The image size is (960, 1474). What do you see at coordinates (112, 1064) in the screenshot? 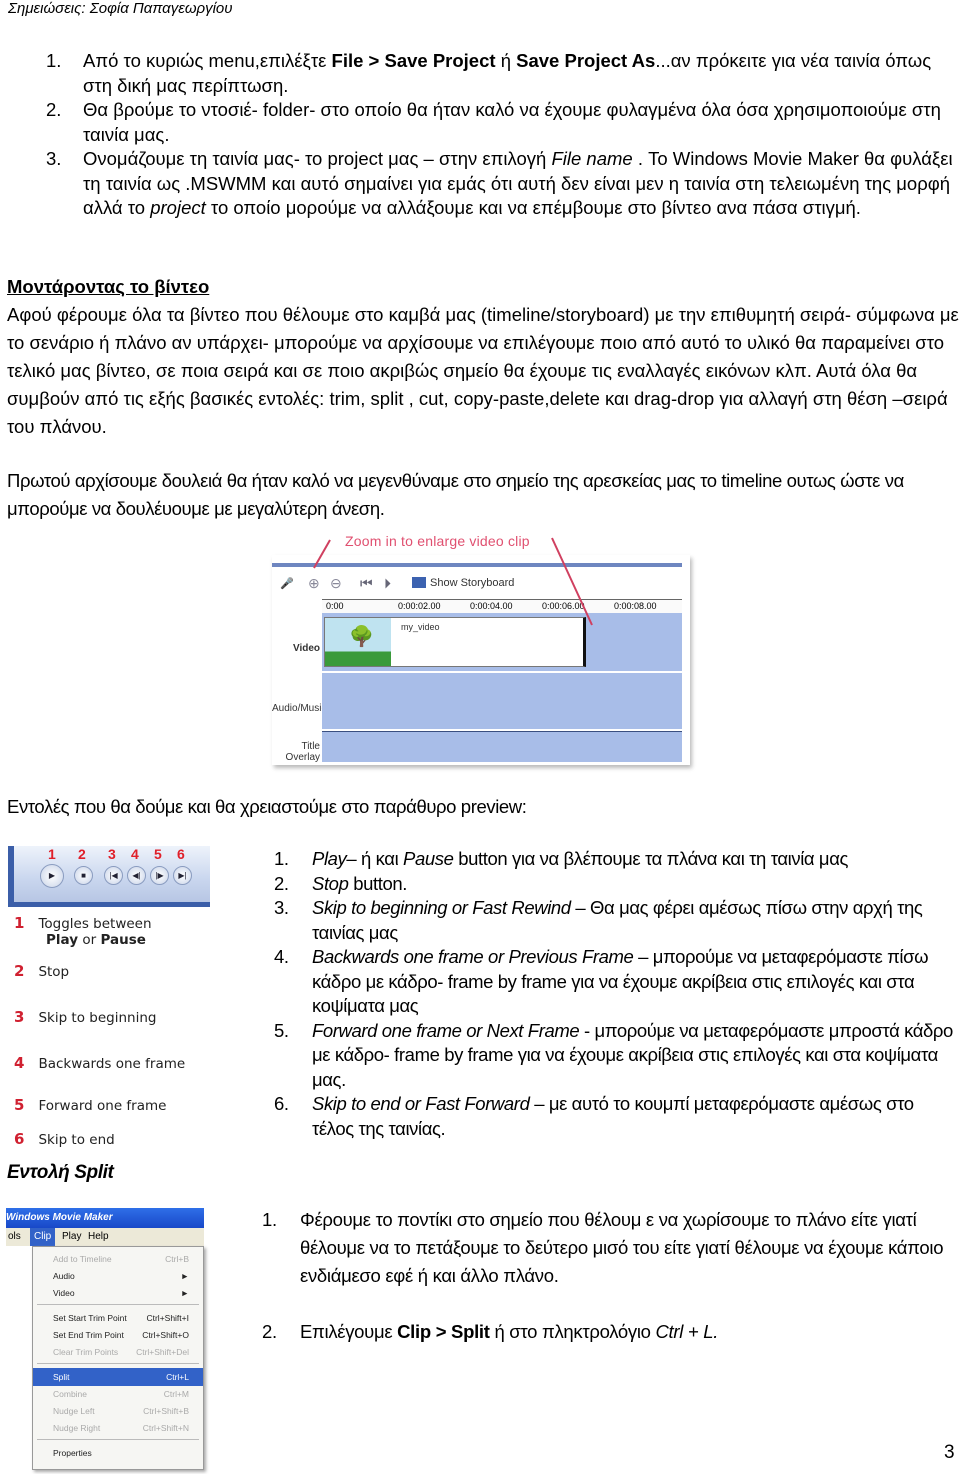
I see `legend-text: Backwards one frame` at bounding box center [112, 1064].